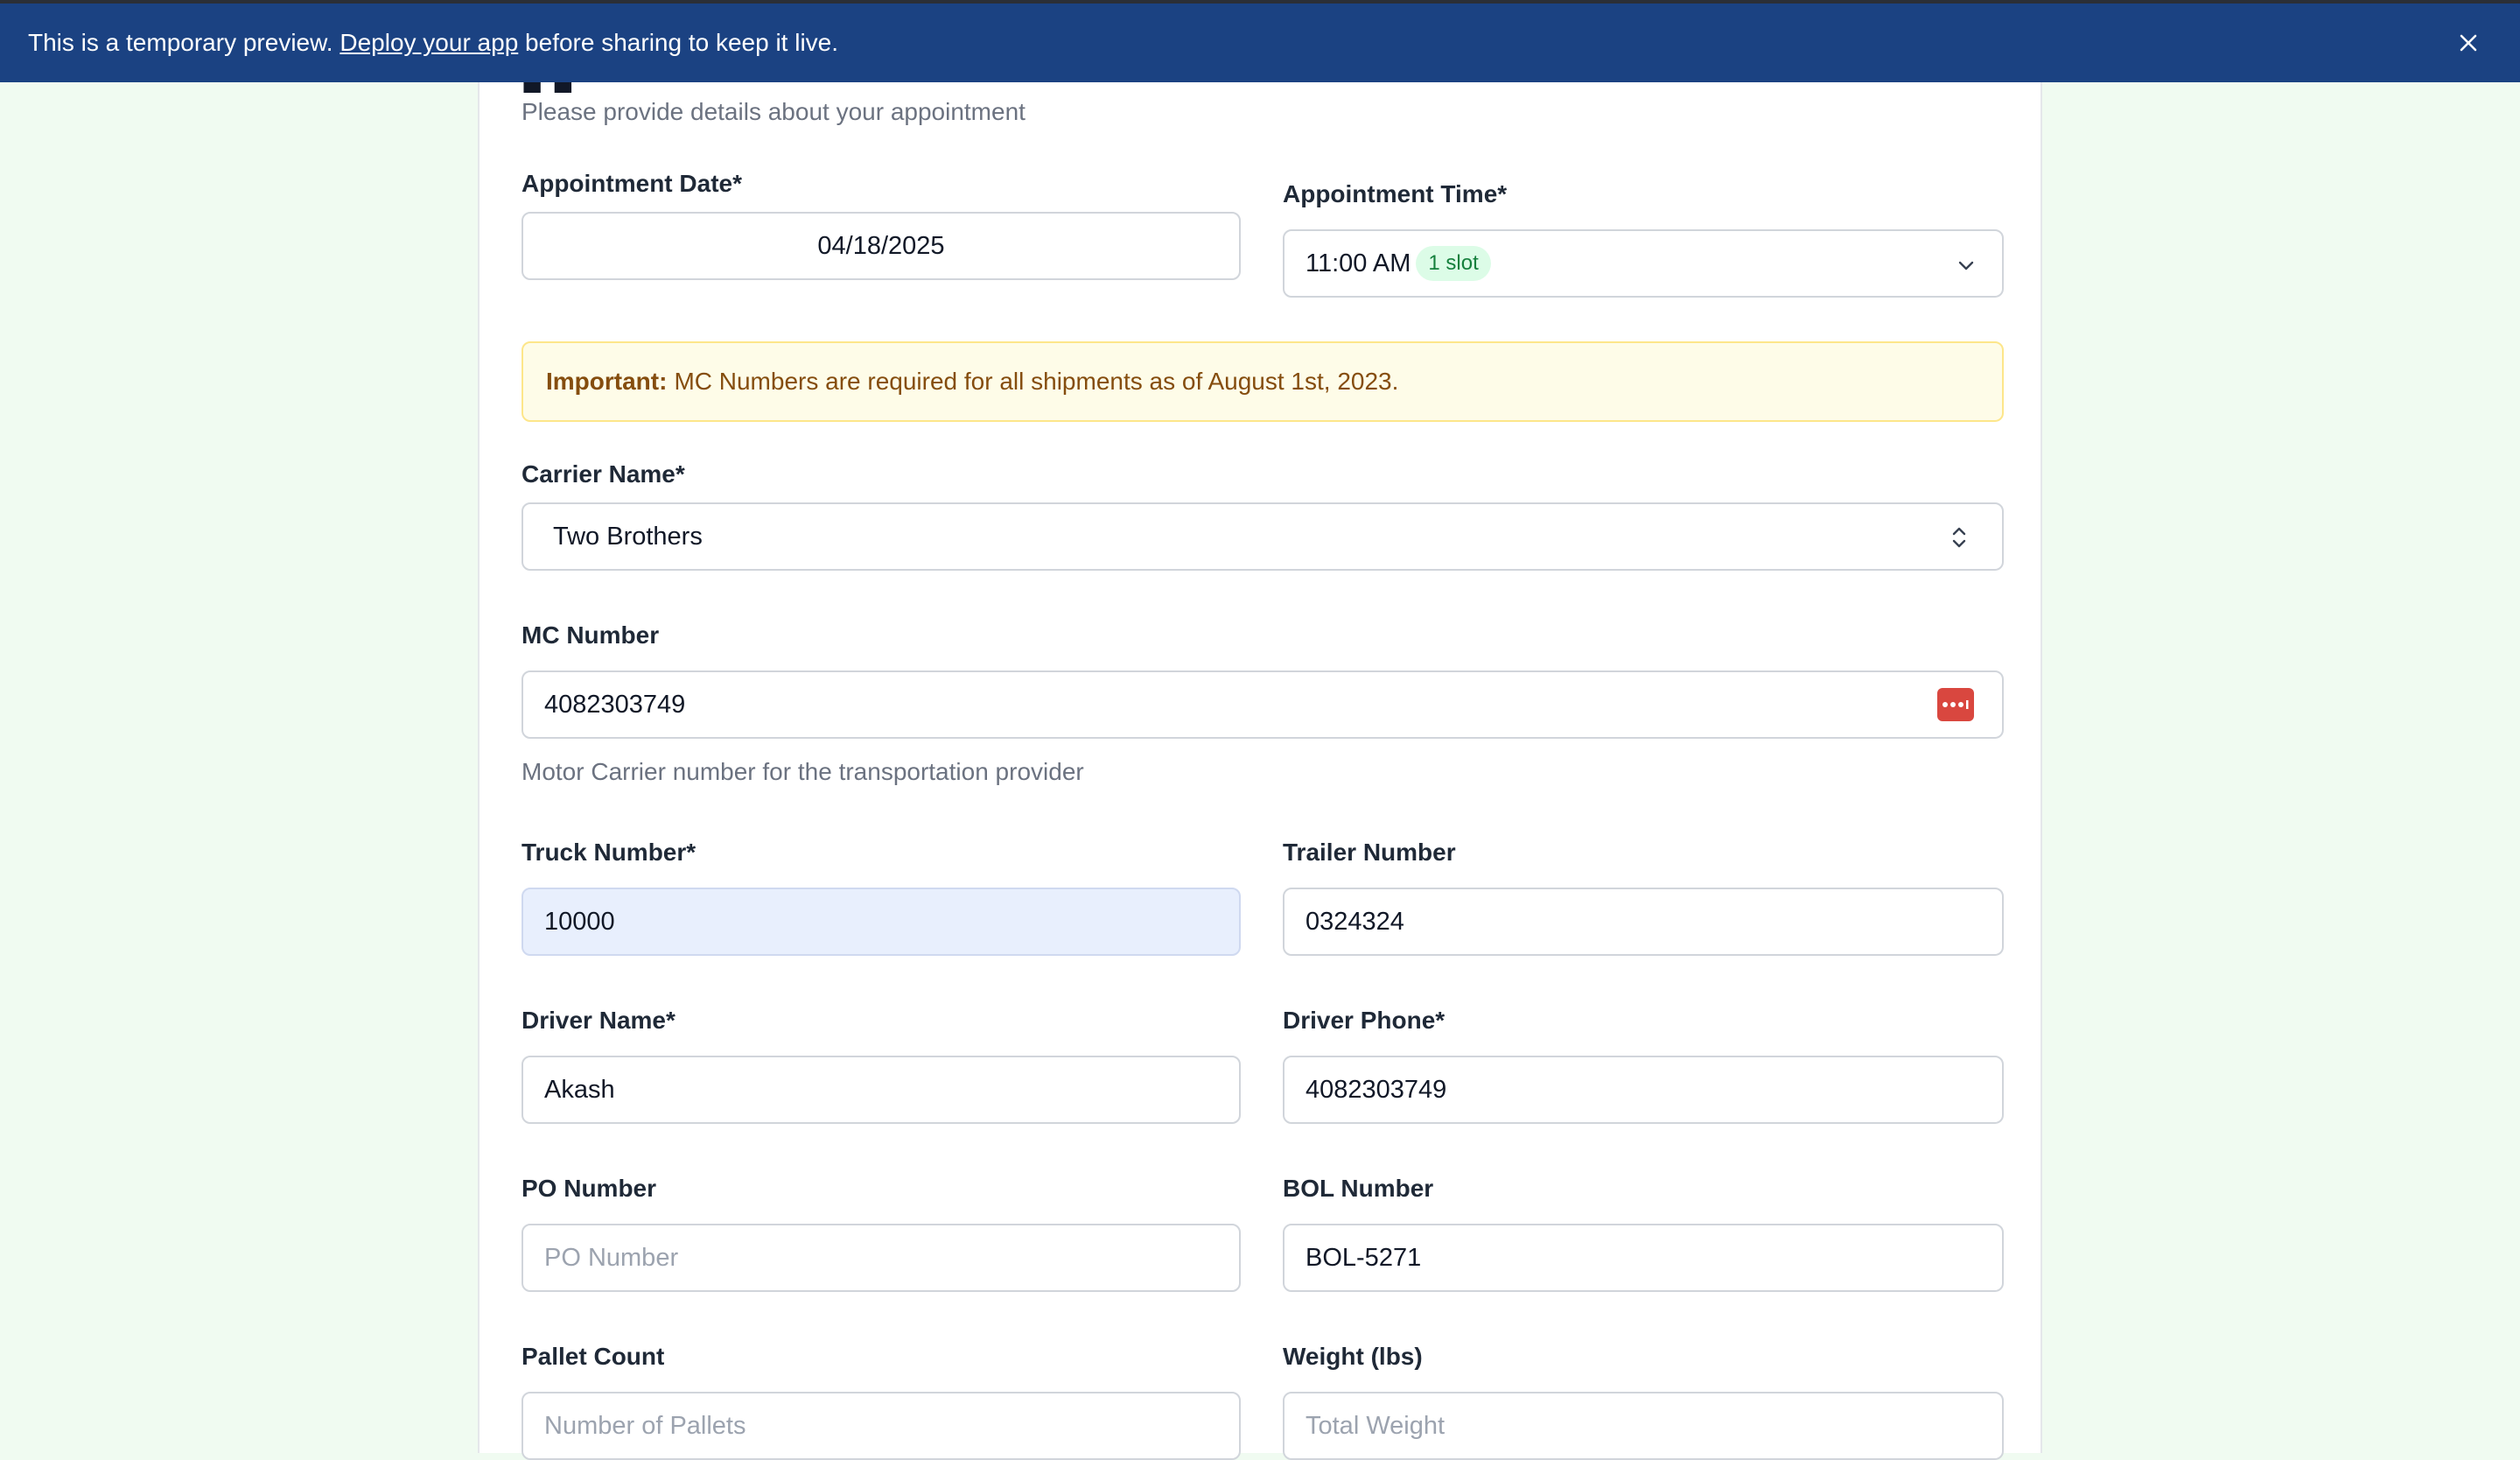  What do you see at coordinates (603, 474) in the screenshot?
I see `carrier-name-label: Carrier Name*` at bounding box center [603, 474].